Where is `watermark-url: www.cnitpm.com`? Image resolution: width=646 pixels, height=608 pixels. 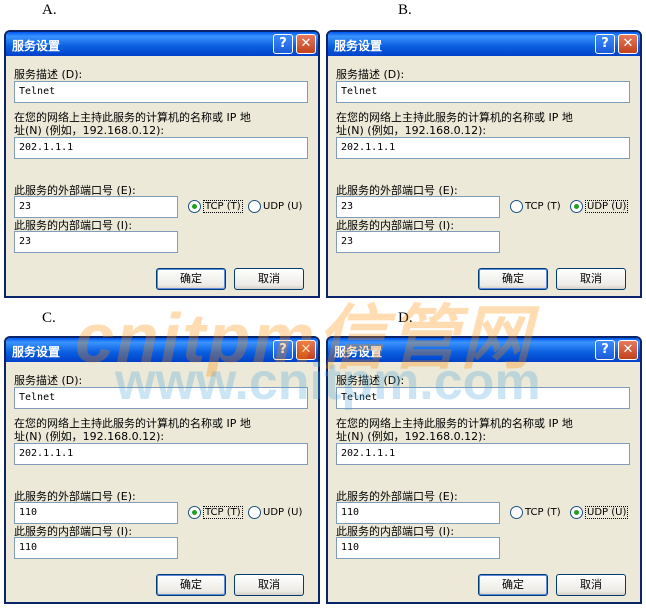 watermark-url: www.cnitpm.com is located at coordinates (328, 382).